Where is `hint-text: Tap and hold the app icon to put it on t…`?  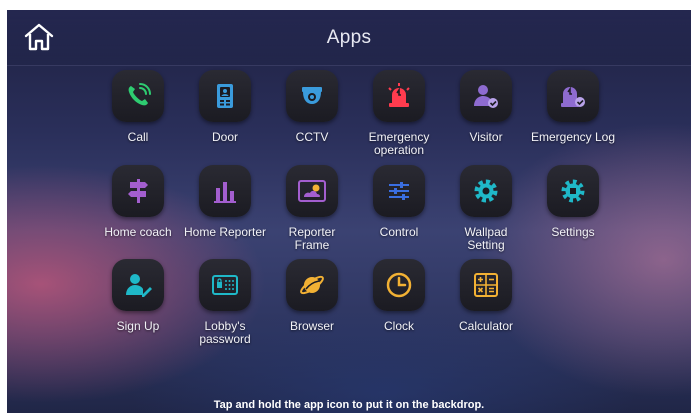
hint-text: Tap and hold the app icon to put it on t… is located at coordinates (349, 405).